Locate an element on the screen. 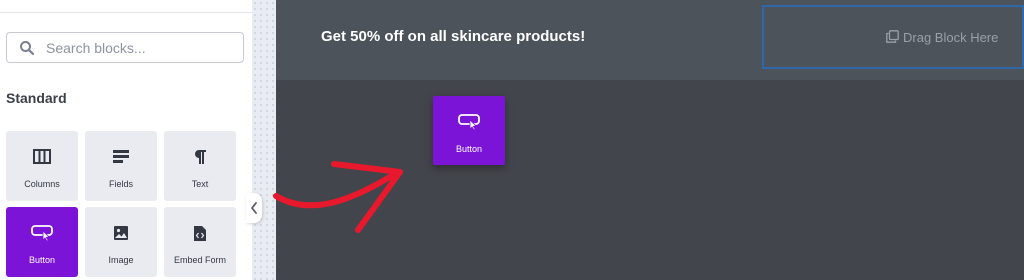 Image resolution: width=1024 pixels, height=280 pixels. search-icon is located at coordinates (27, 48).